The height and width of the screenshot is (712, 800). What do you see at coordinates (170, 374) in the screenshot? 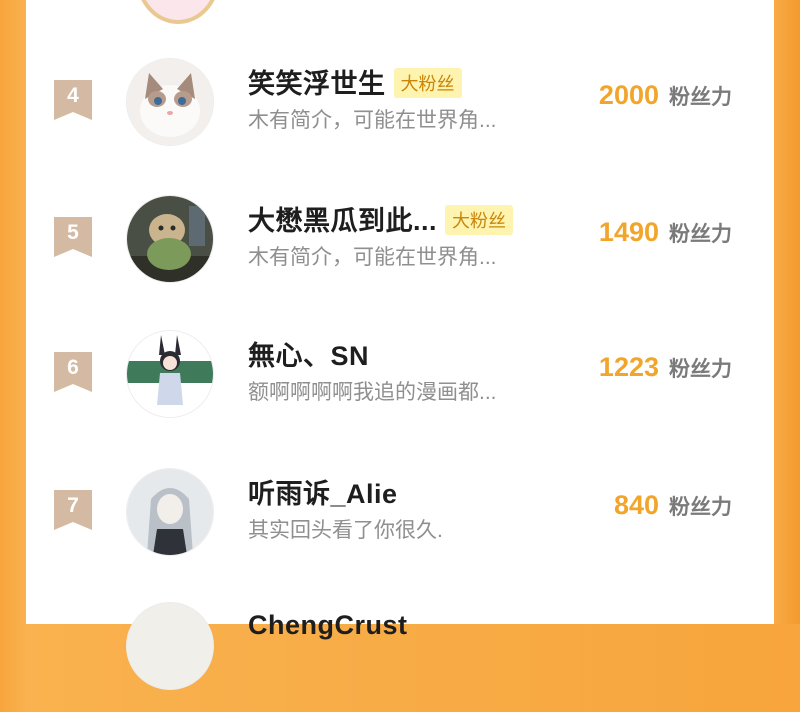
I see `bunny-girl-avatar-icon` at bounding box center [170, 374].